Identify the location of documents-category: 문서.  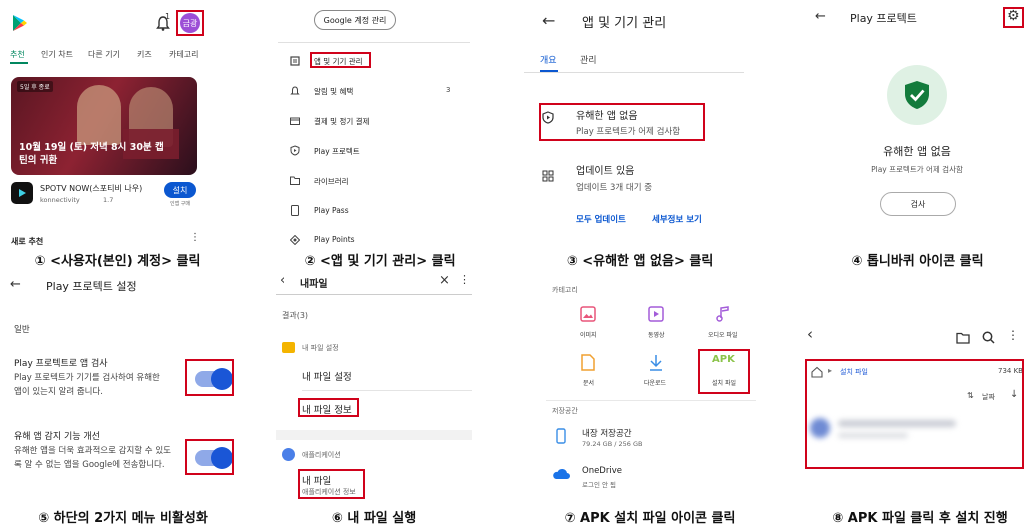
(588, 373).